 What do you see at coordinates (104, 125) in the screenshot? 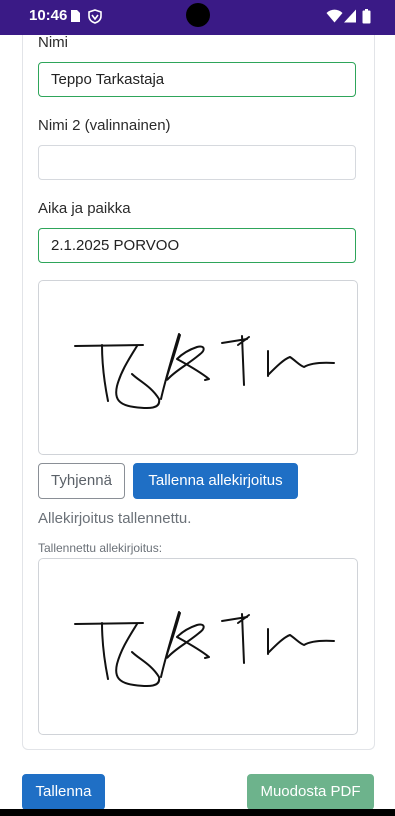
I see `name2-label: Nimi 2 (valinnainen)` at bounding box center [104, 125].